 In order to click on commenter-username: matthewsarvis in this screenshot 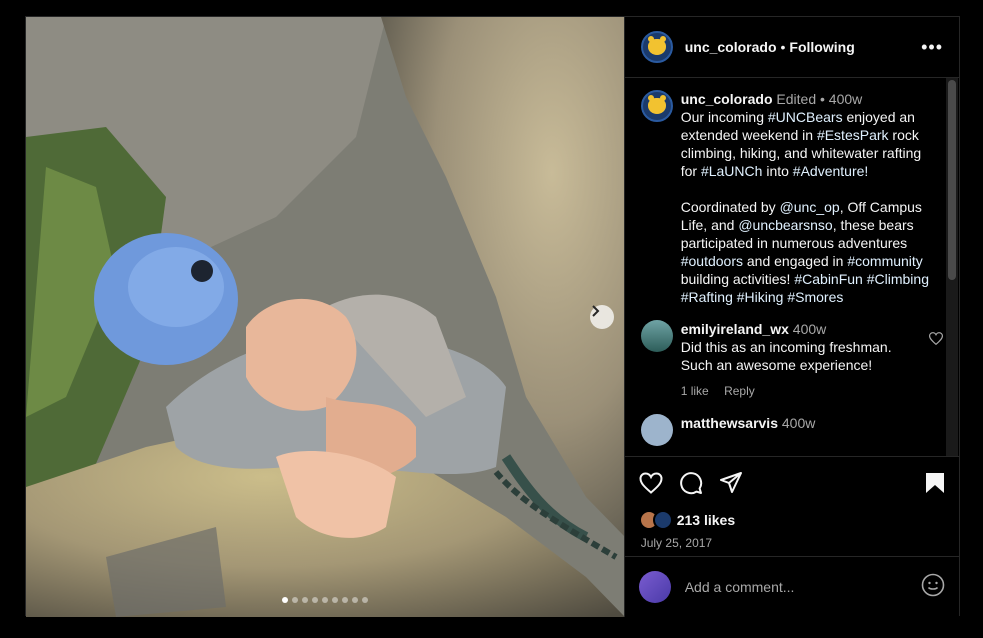, I will do `click(729, 423)`.